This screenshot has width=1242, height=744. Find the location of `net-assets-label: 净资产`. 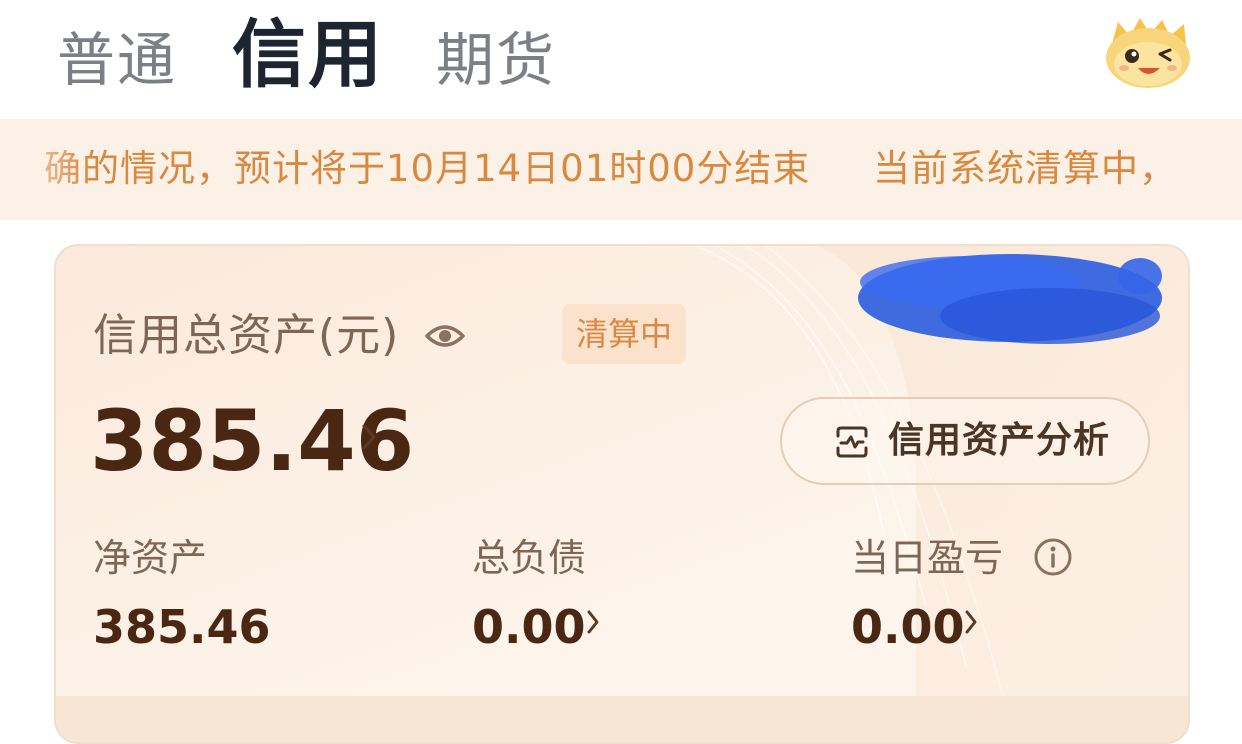

net-assets-label: 净资产 is located at coordinates (150, 558).